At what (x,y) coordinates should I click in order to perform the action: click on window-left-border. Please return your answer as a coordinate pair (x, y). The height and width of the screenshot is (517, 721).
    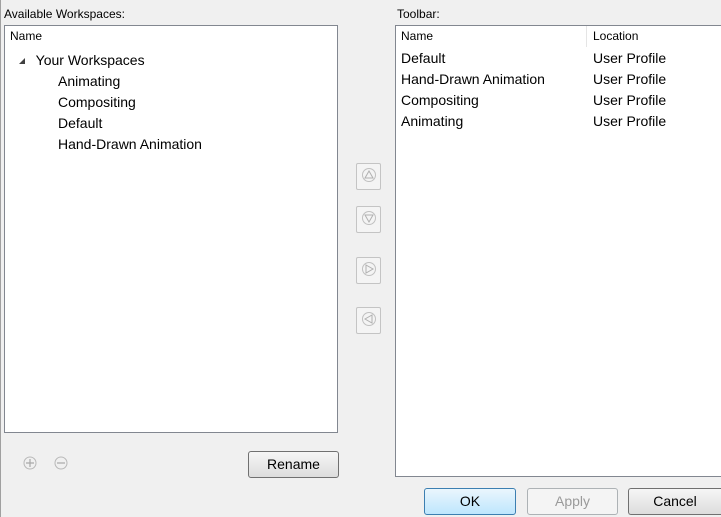
    Looking at the image, I should click on (0, 258).